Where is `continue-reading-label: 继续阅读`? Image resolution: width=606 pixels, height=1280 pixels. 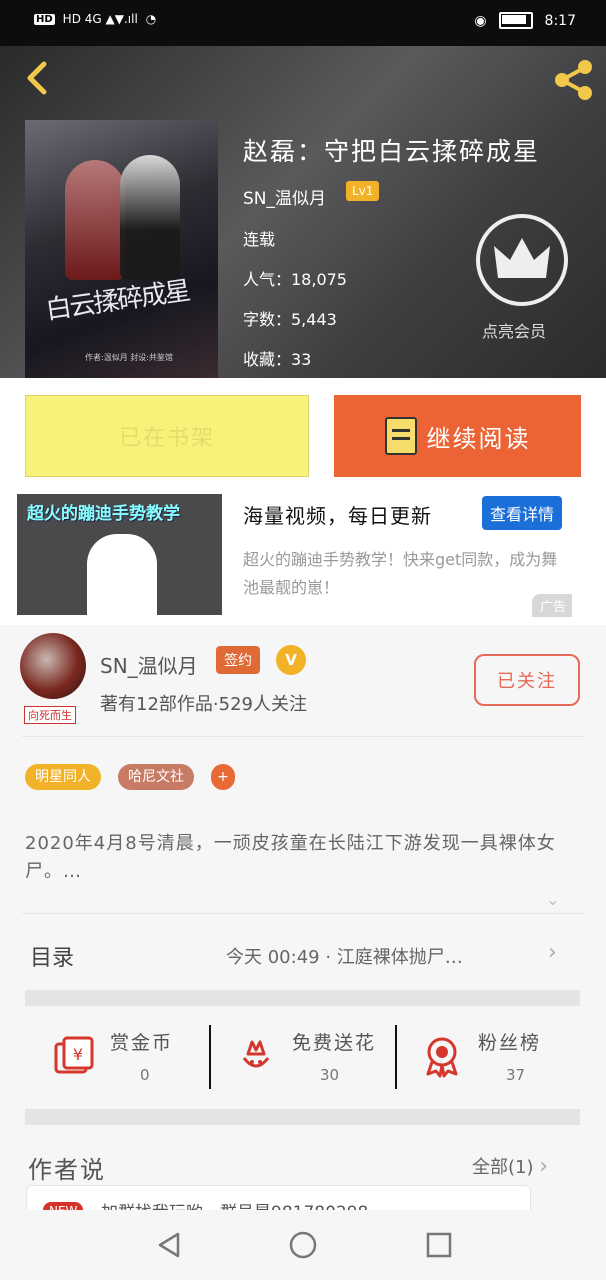
continue-reading-label: 继续阅读 is located at coordinates (478, 438).